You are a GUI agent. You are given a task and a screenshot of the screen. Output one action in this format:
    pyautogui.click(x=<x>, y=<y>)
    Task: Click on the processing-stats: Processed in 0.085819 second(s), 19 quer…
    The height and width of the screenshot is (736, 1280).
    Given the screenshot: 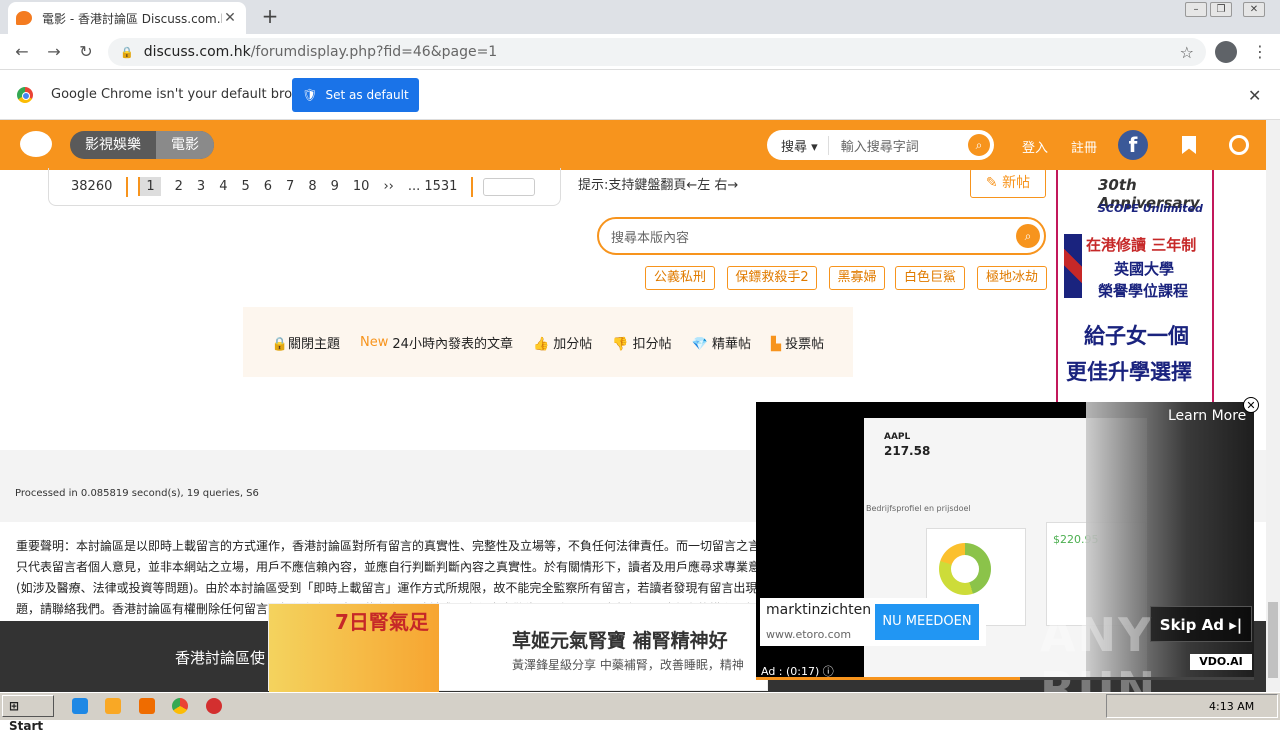 What is the action you would take?
    pyautogui.click(x=137, y=493)
    